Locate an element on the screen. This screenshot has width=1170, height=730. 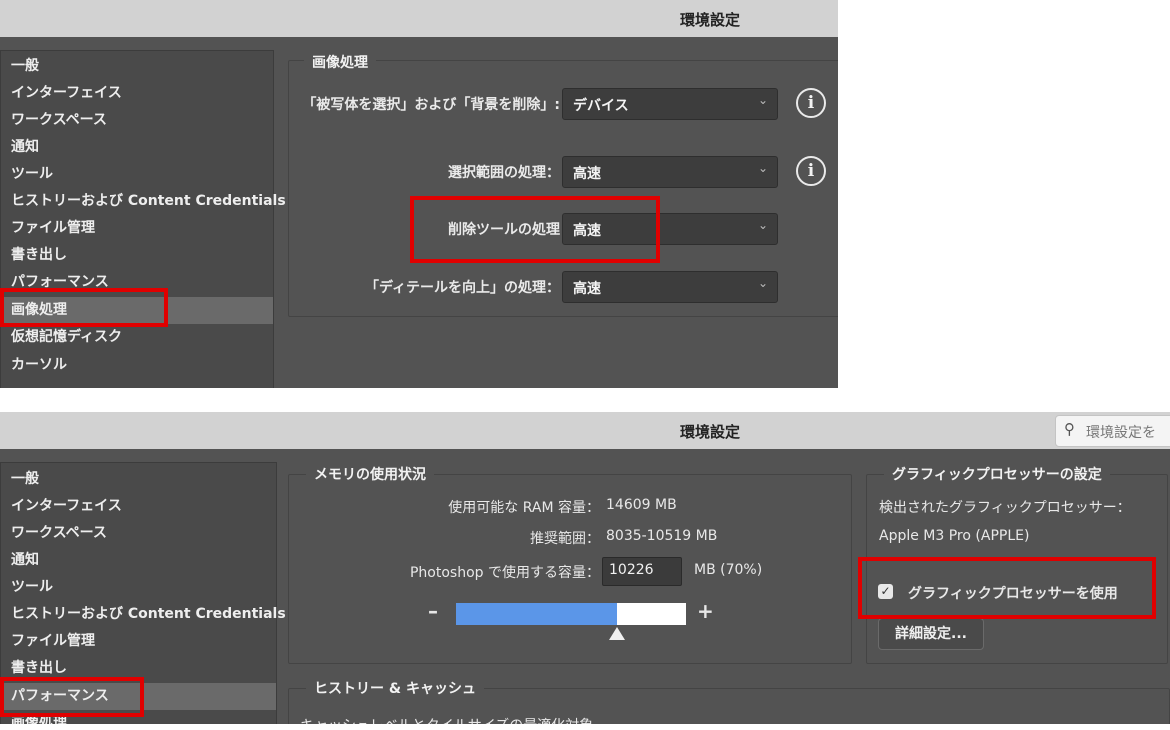
memory-slider-track is located at coordinates (571, 614).